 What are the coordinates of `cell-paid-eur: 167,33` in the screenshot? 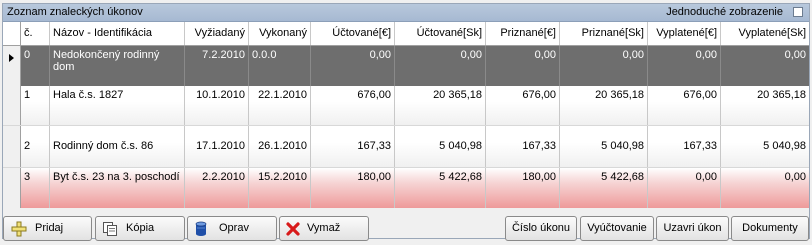 It's located at (684, 146).